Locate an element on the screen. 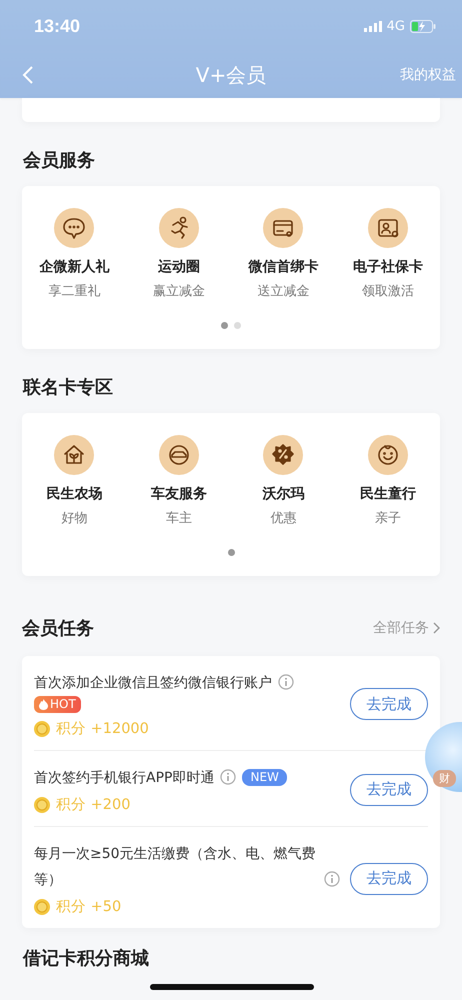 Image resolution: width=462 pixels, height=1000 pixels. baby-face-icon is located at coordinates (388, 455).